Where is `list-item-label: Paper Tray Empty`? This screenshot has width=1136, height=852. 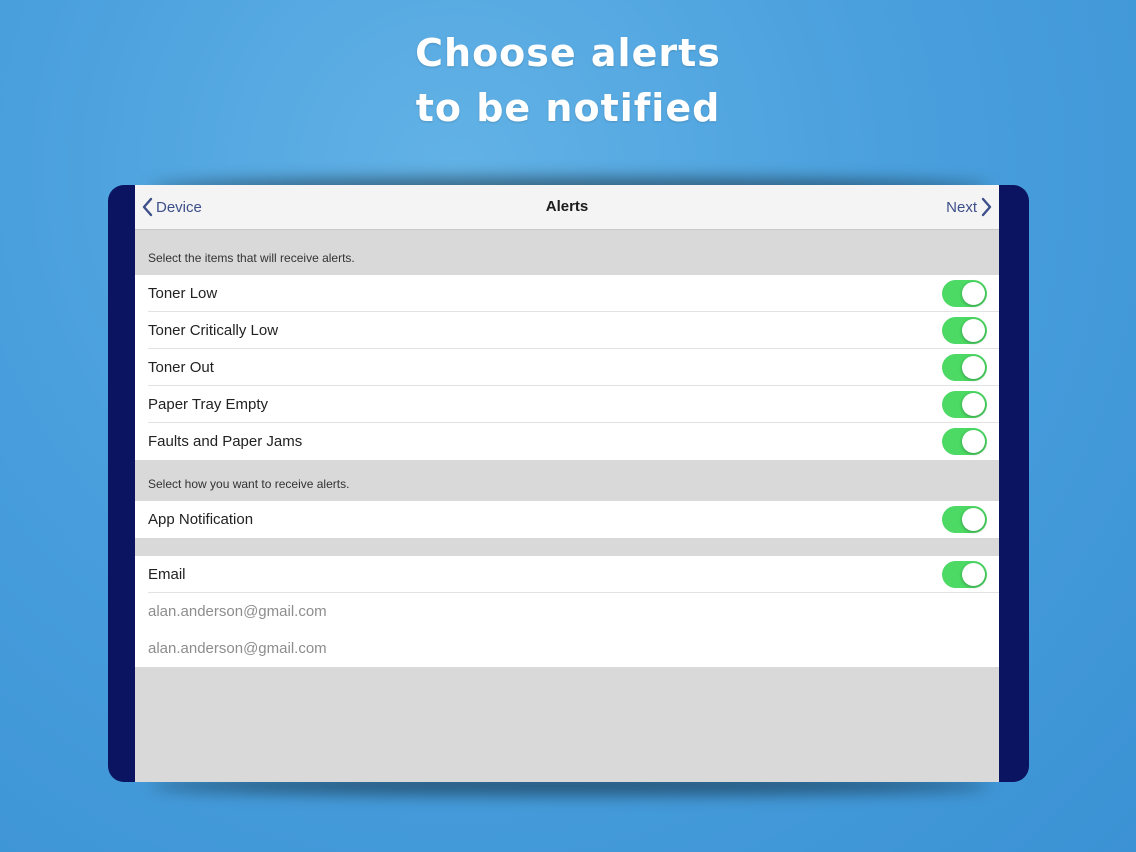
list-item-label: Paper Tray Empty is located at coordinates (208, 404).